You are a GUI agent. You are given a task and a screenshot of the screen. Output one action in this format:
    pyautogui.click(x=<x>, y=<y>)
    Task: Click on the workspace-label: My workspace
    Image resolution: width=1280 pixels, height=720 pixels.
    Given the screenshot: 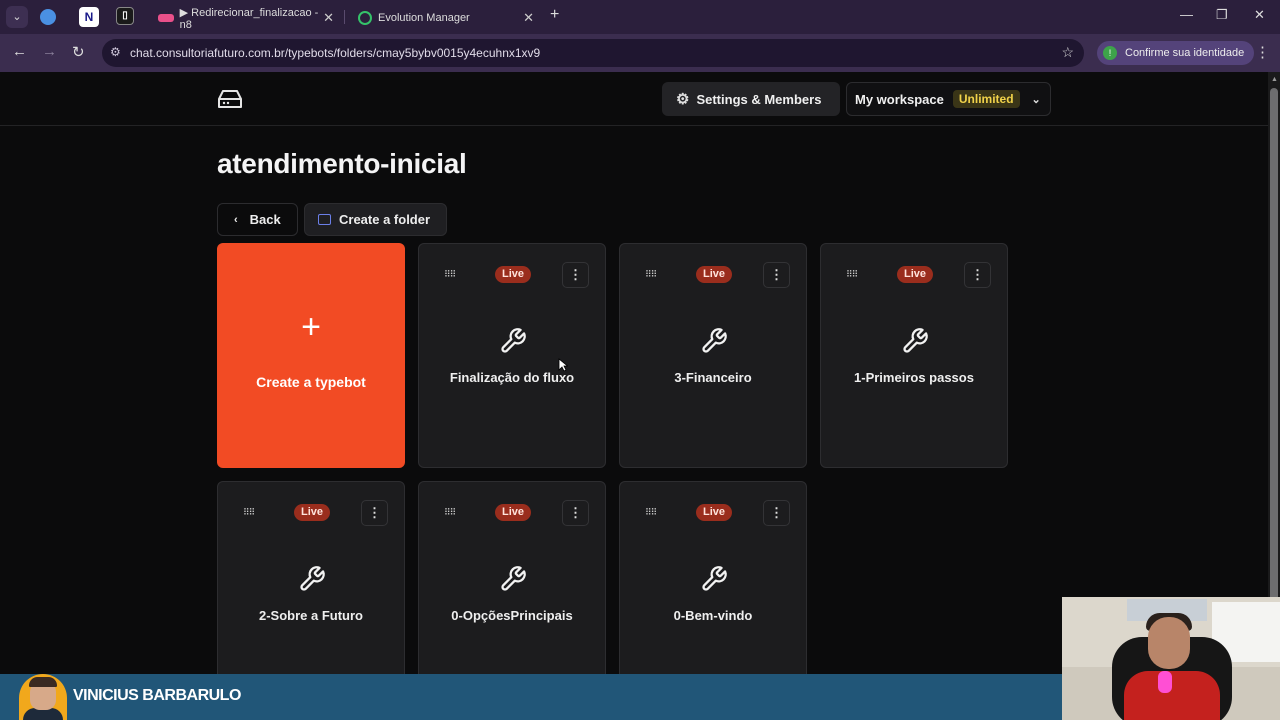 What is the action you would take?
    pyautogui.click(x=899, y=99)
    